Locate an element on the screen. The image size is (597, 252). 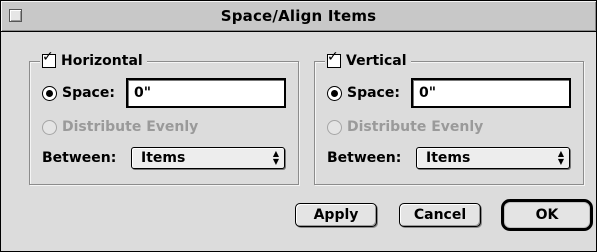
close-box-icon is located at coordinates (15, 15).